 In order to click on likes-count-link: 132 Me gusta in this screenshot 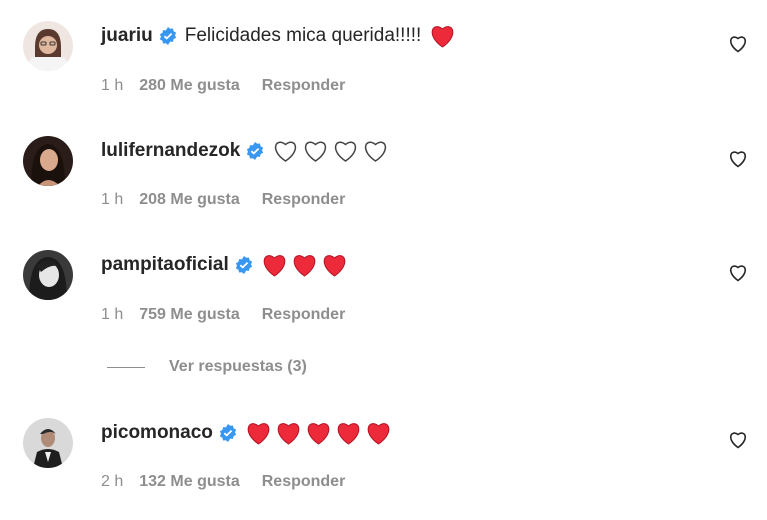, I will do `click(189, 482)`.